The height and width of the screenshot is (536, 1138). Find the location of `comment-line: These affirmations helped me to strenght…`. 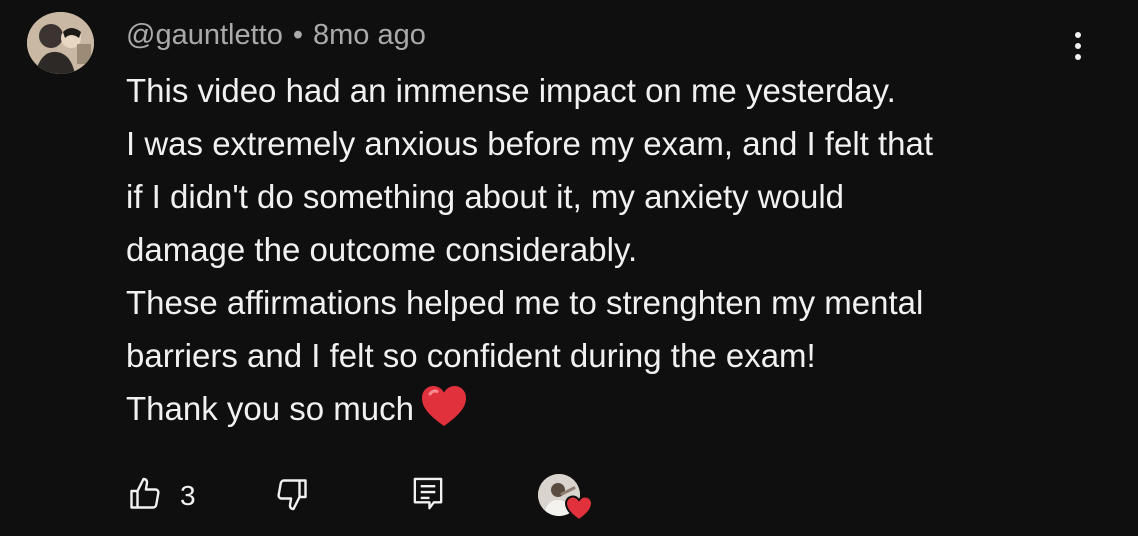

comment-line: These affirmations helped me to strenght… is located at coordinates (525, 302).